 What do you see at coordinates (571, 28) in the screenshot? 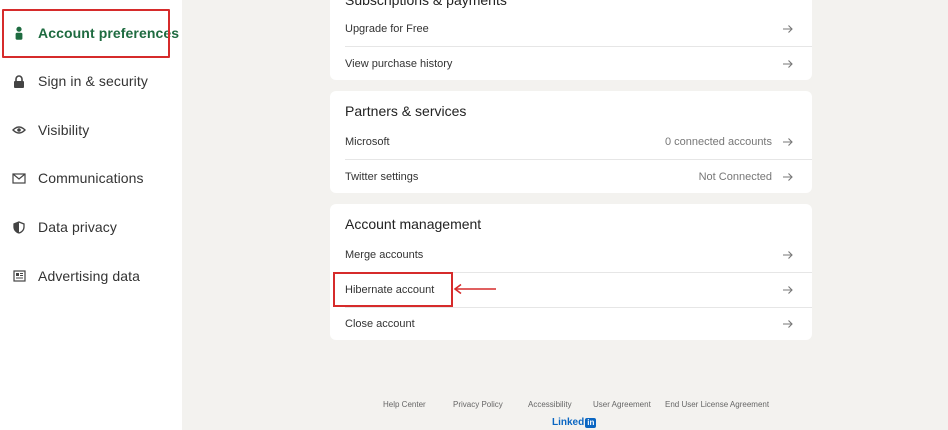
I see `row-upgrade-for-free: Upgrade for Free` at bounding box center [571, 28].